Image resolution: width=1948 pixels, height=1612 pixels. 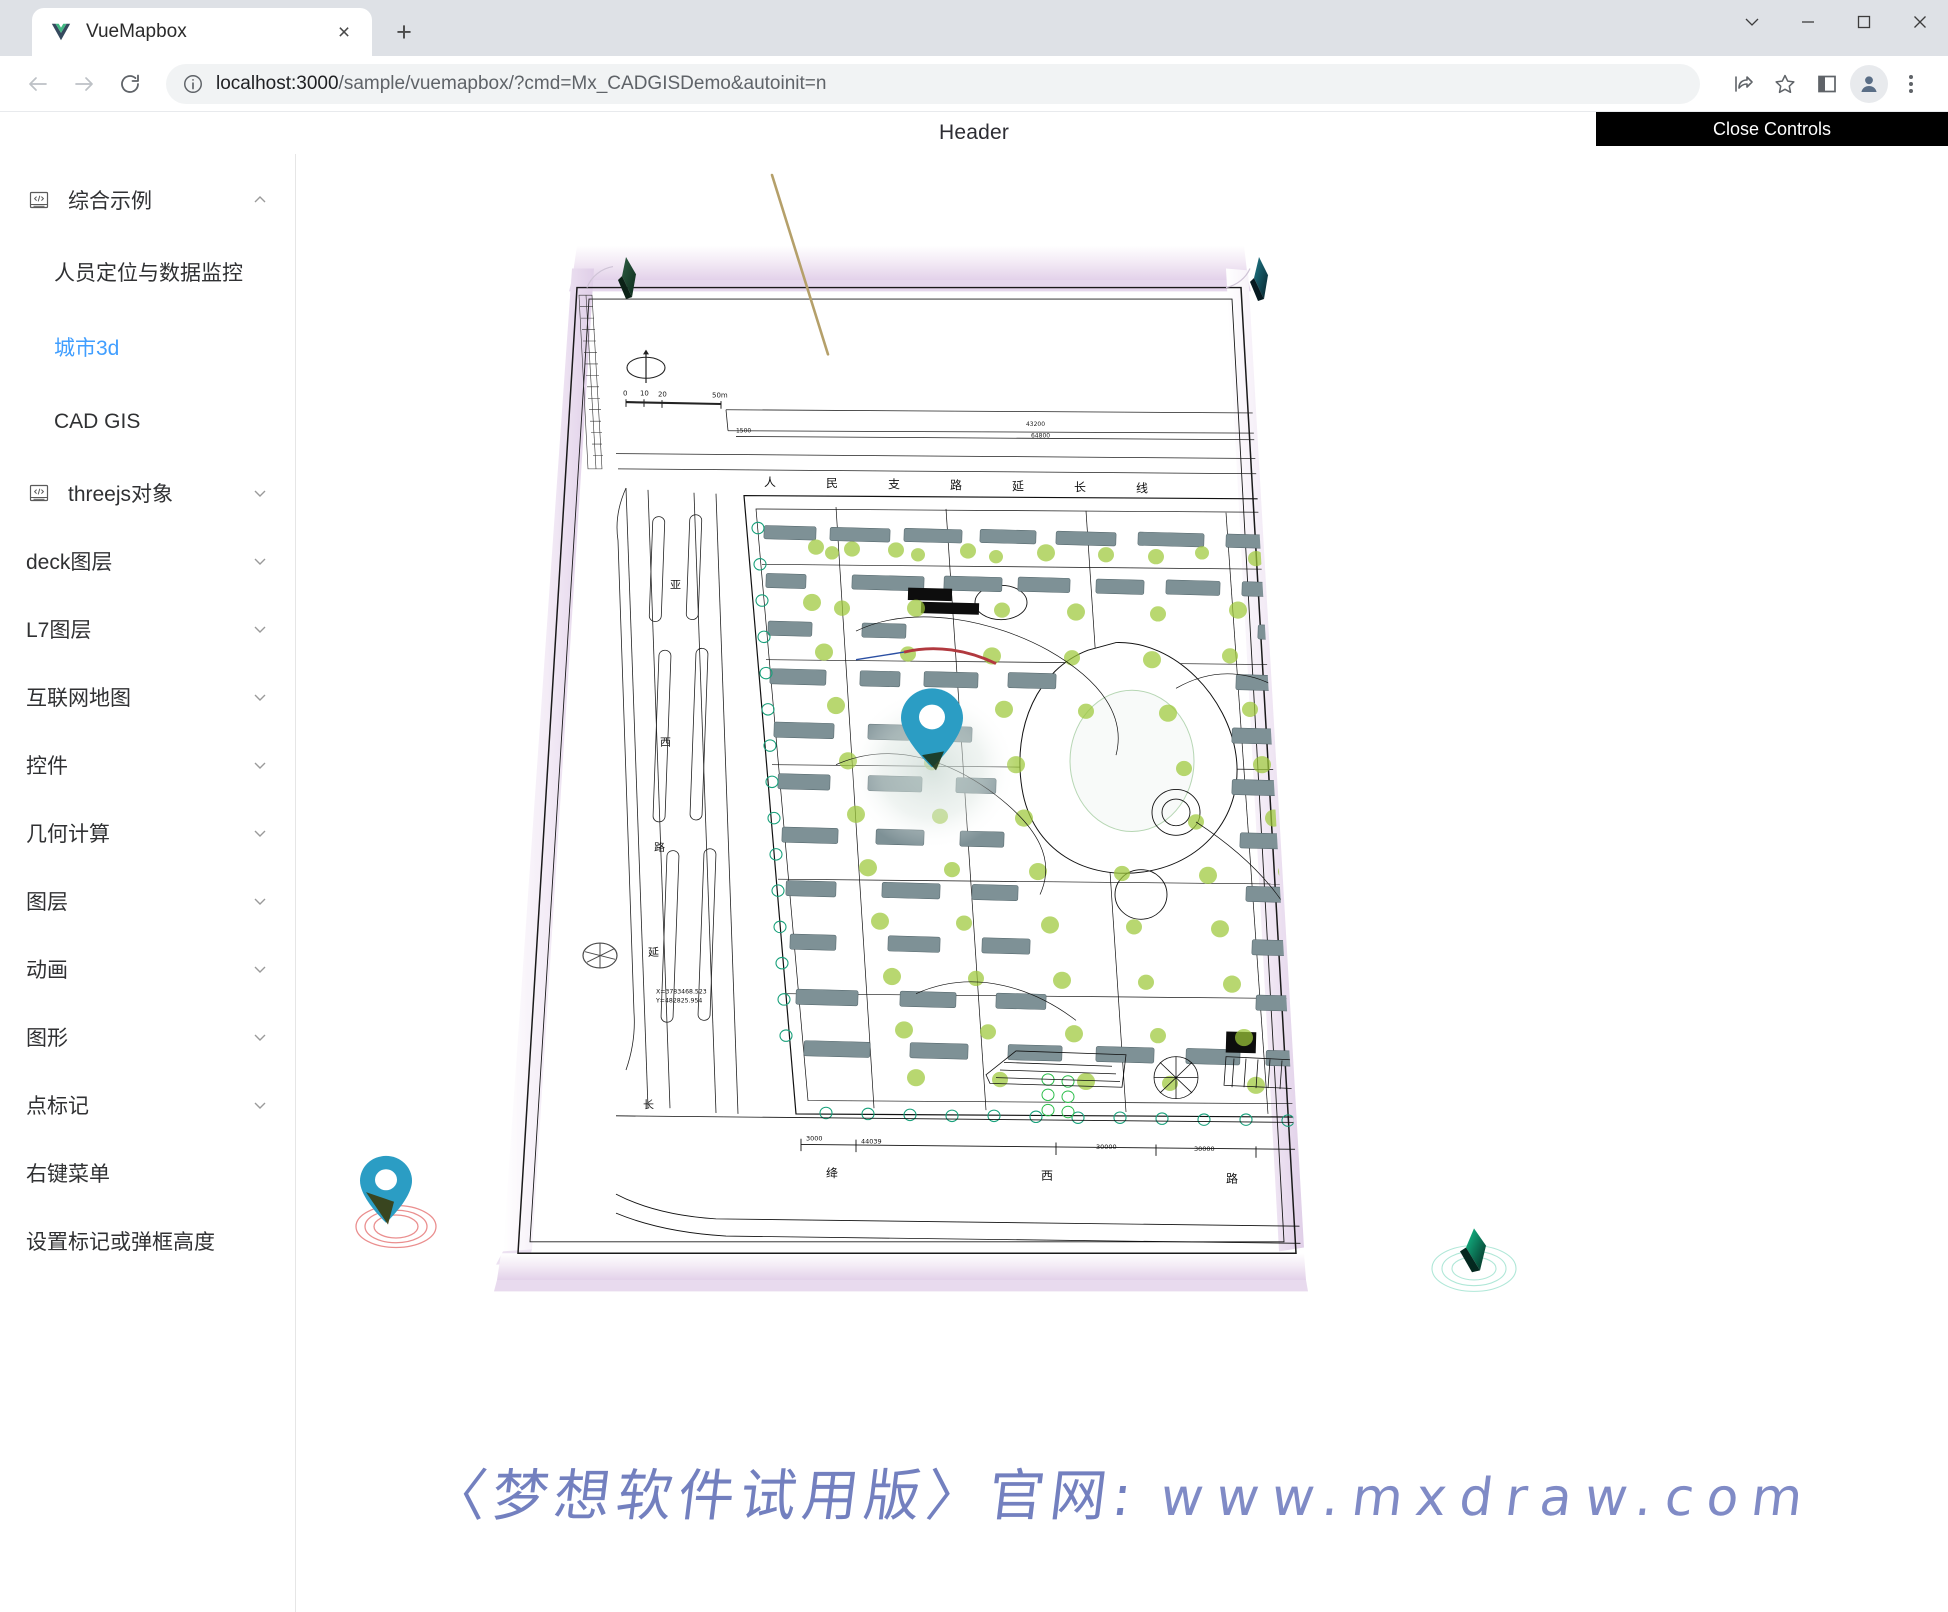 What do you see at coordinates (344, 32) in the screenshot?
I see `tab-close-icon: ×` at bounding box center [344, 32].